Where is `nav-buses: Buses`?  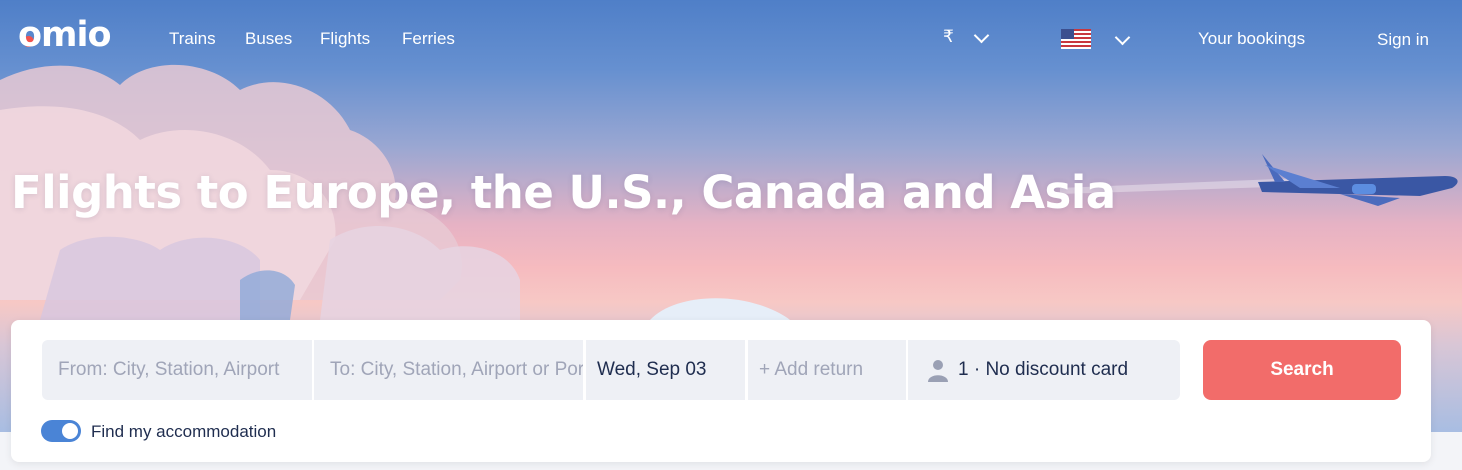
nav-buses: Buses is located at coordinates (268, 39).